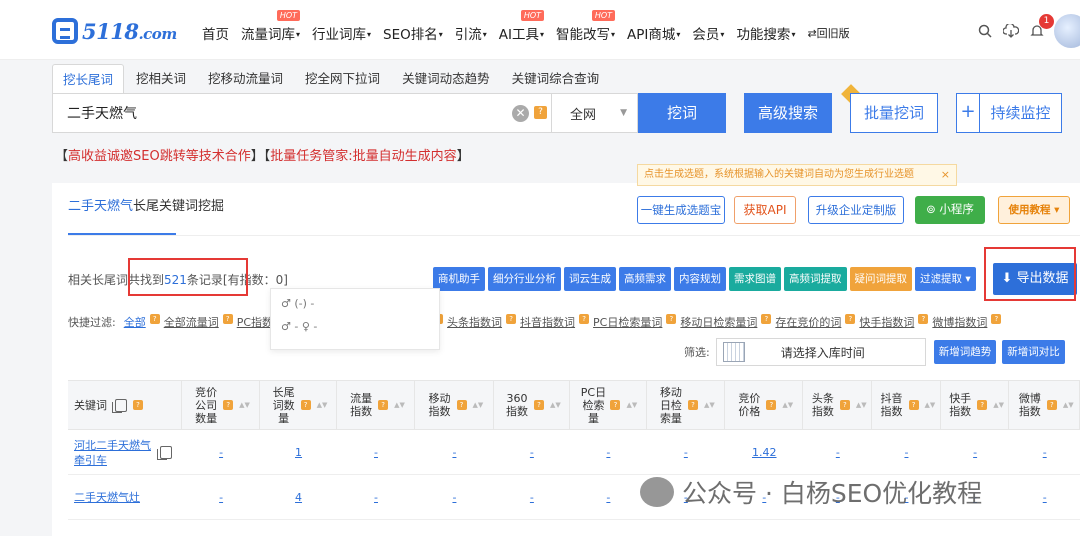 Image resolution: width=1080 pixels, height=536 pixels. I want to click on tool-button: 词云生成, so click(590, 279).